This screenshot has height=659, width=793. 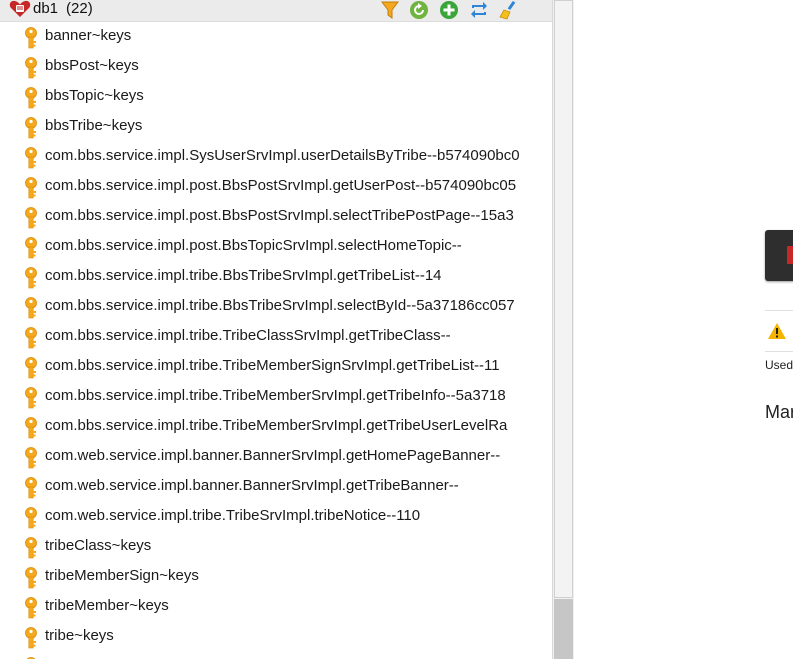 I want to click on key-row: bbsPost~keys, so click(x=276, y=66).